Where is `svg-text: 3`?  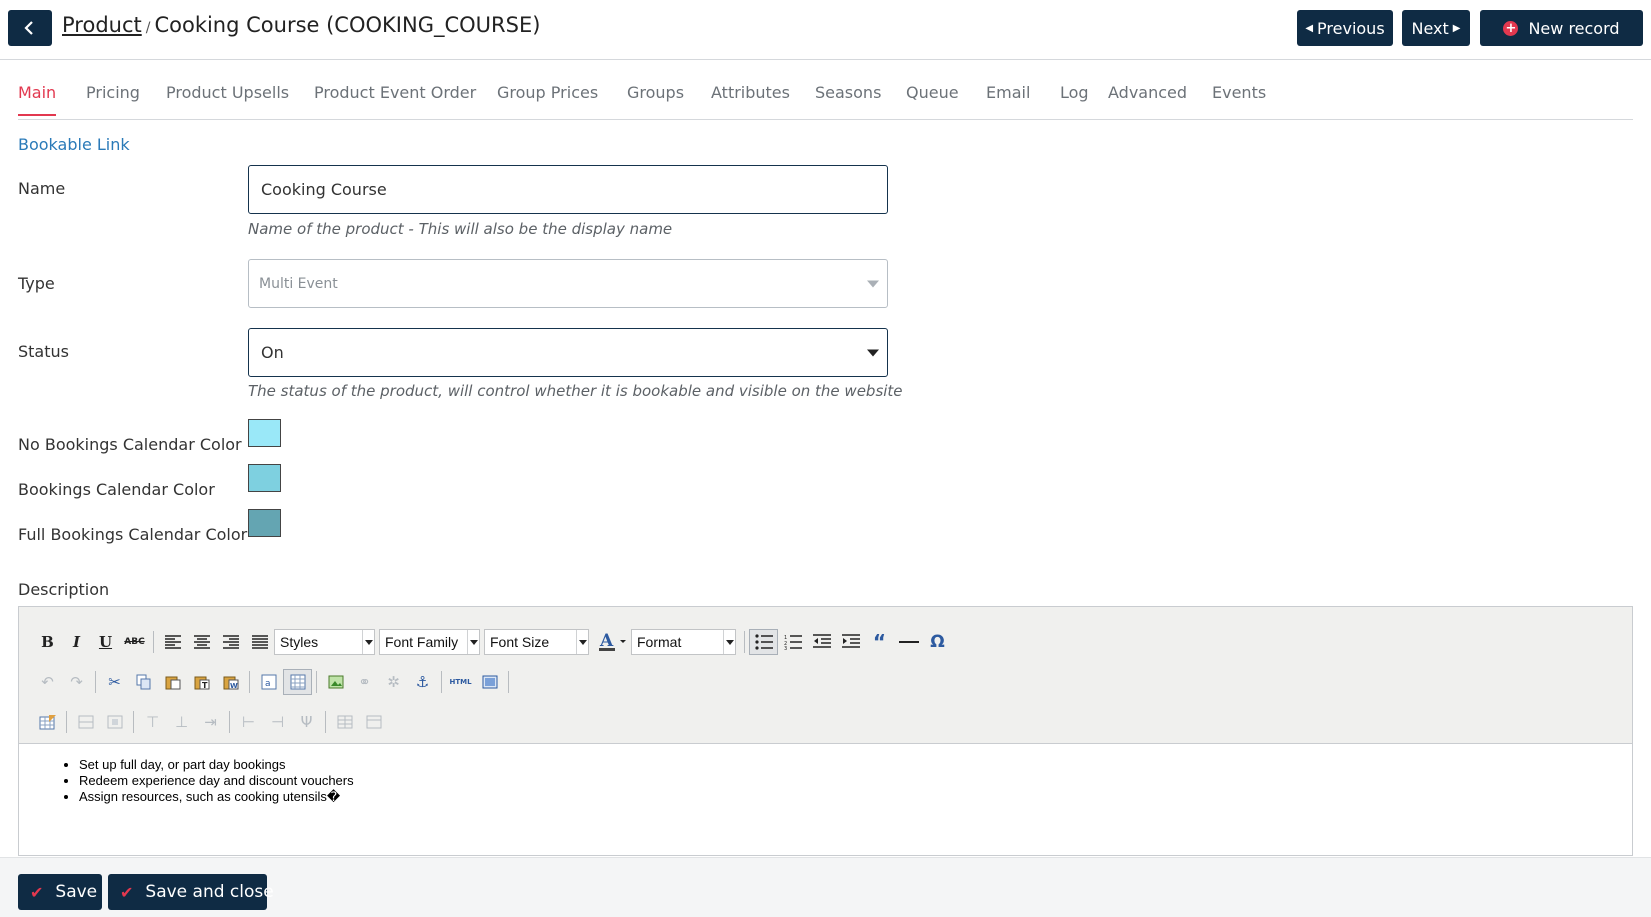 svg-text: 3 is located at coordinates (785, 648).